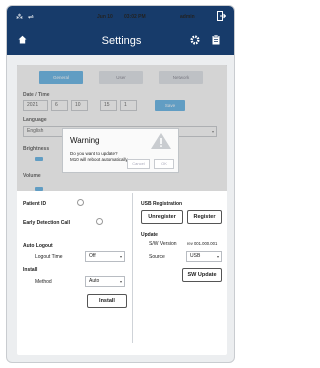 The height and width of the screenshot is (368, 320). Describe the element at coordinates (105, 17) in the screenshot. I see `status-date: Jun 10` at that location.